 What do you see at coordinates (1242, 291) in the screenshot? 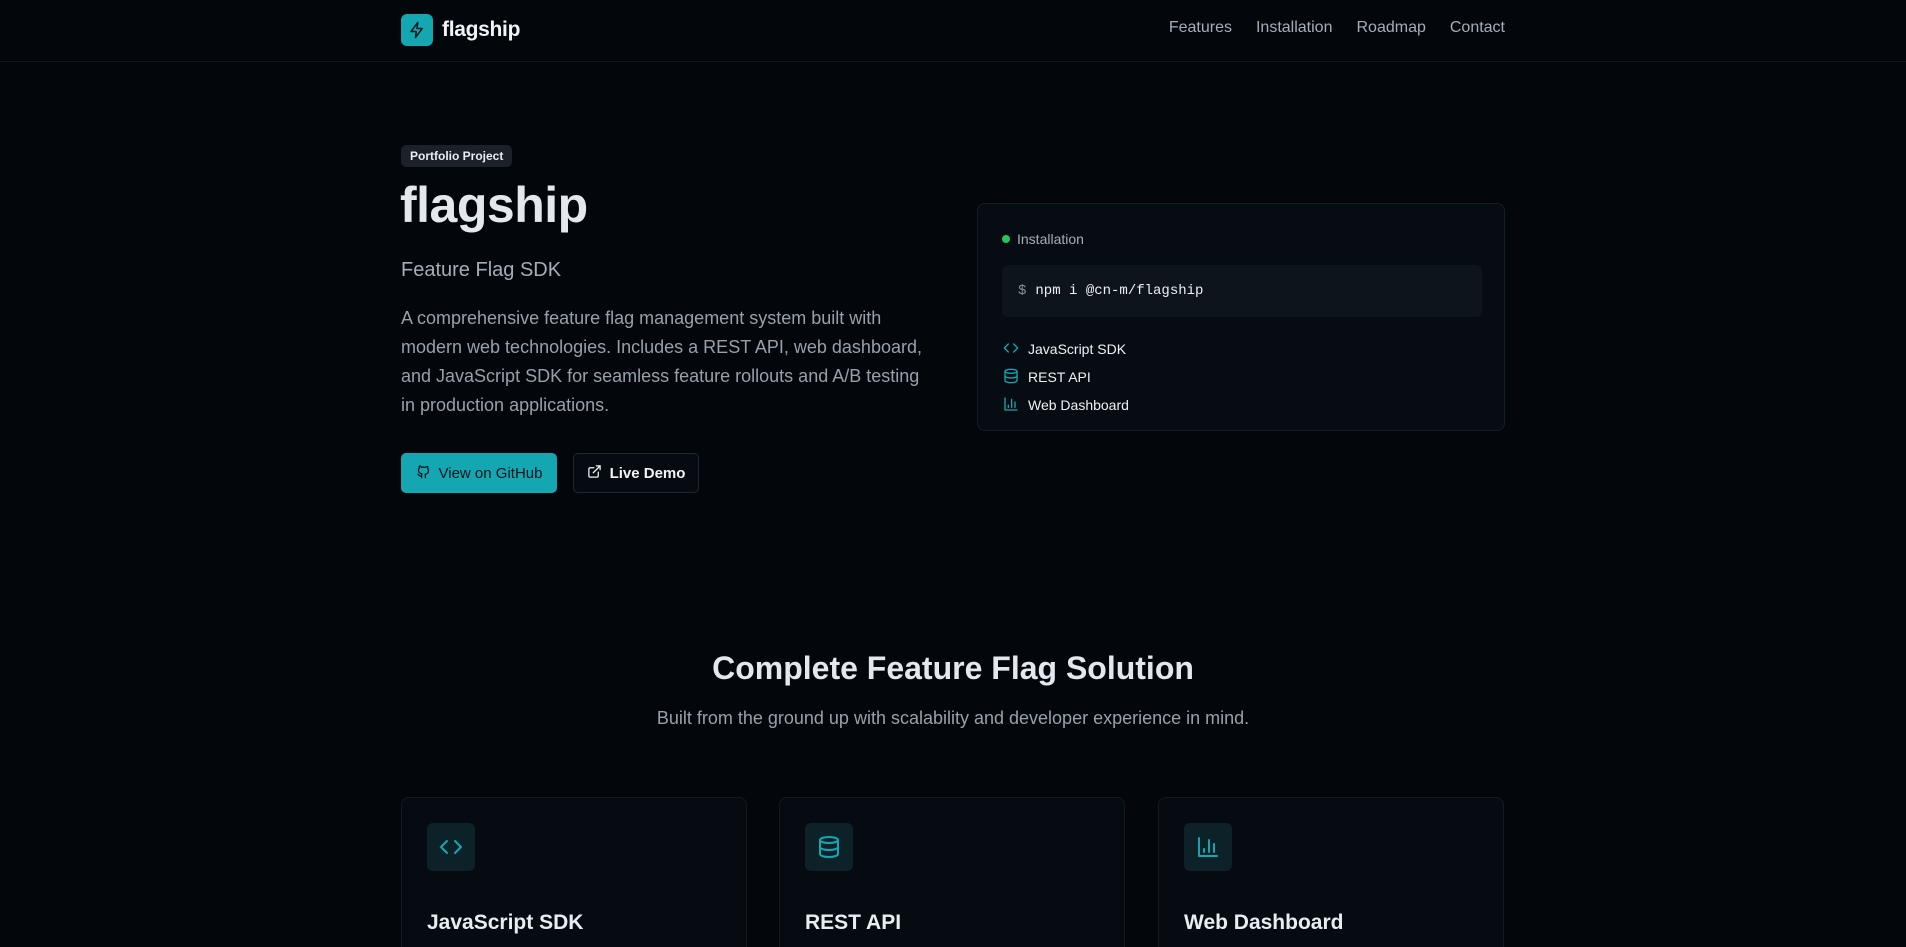
I see `install-command-box: $ npm i @cn-m/flagship` at bounding box center [1242, 291].